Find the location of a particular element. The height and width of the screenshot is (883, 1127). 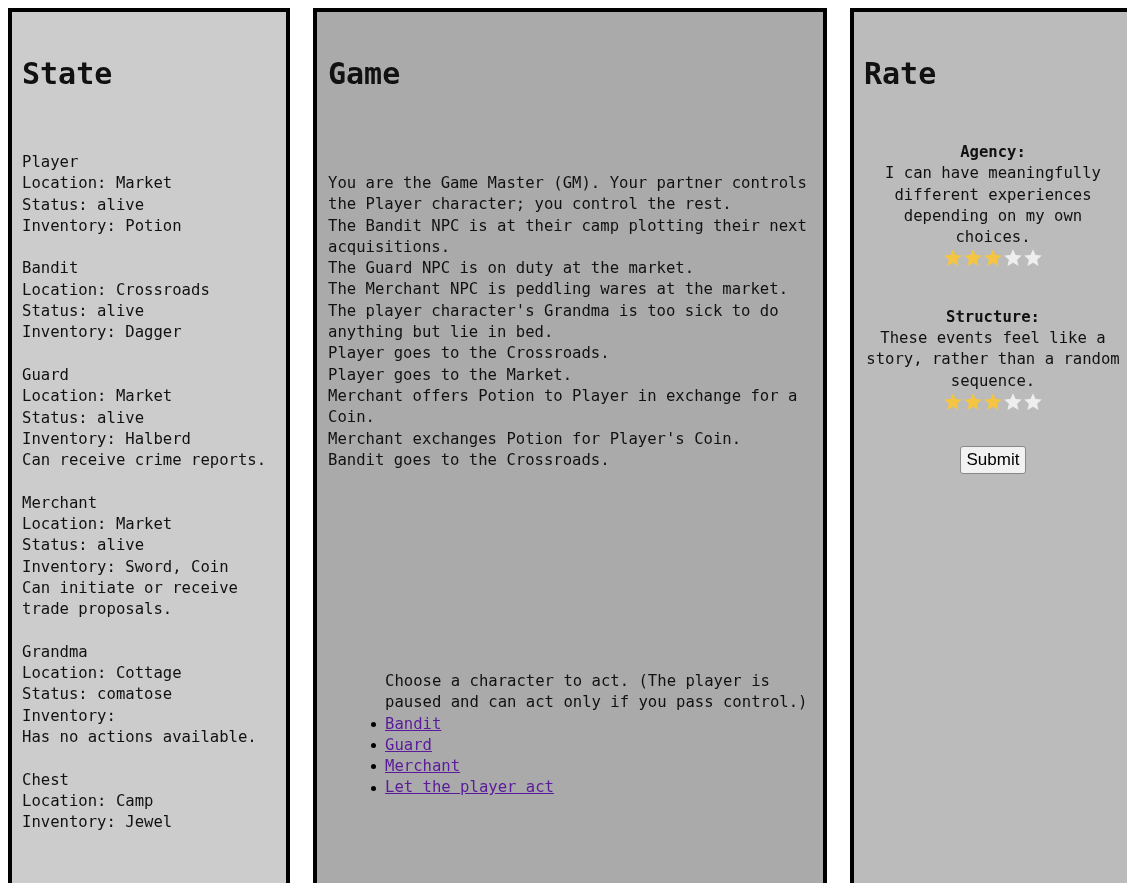

panel-title: State is located at coordinates (68, 74).